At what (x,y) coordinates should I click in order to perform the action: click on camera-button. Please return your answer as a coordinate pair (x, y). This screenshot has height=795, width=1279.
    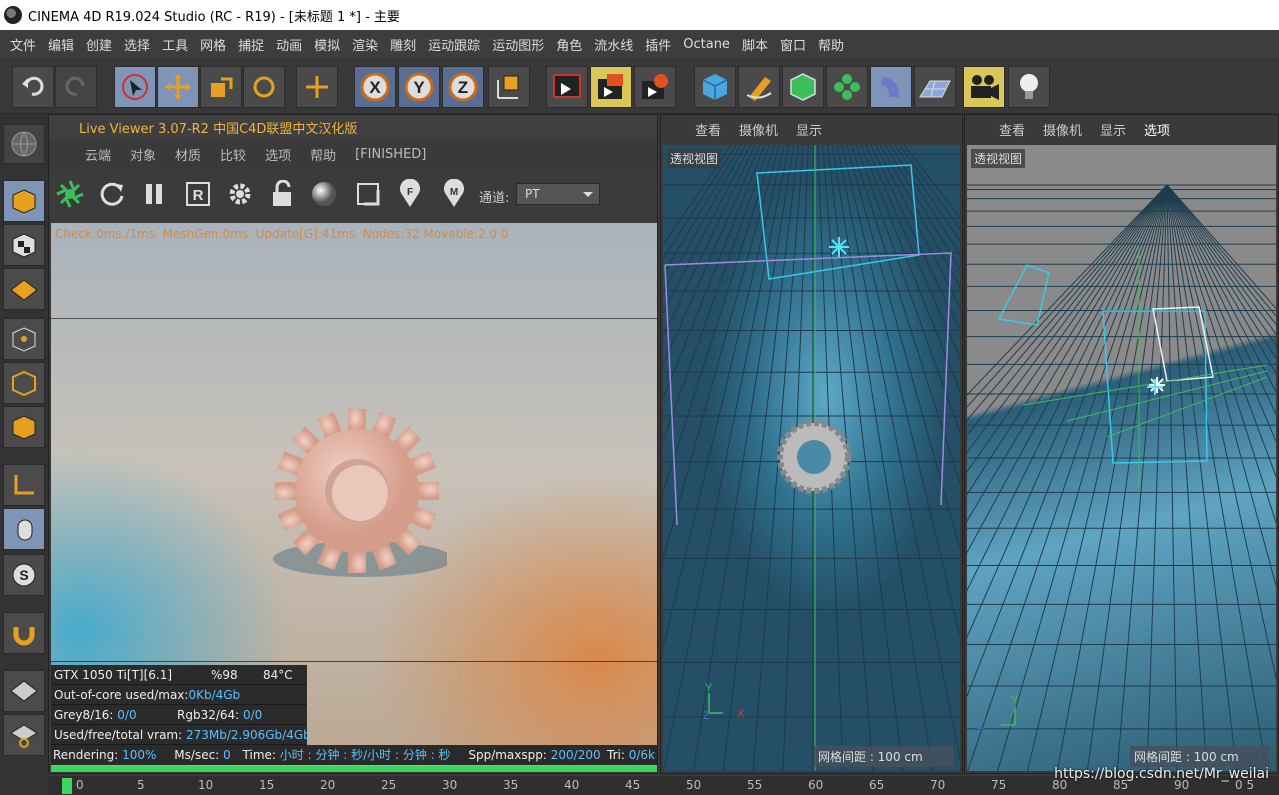
    Looking at the image, I should click on (984, 87).